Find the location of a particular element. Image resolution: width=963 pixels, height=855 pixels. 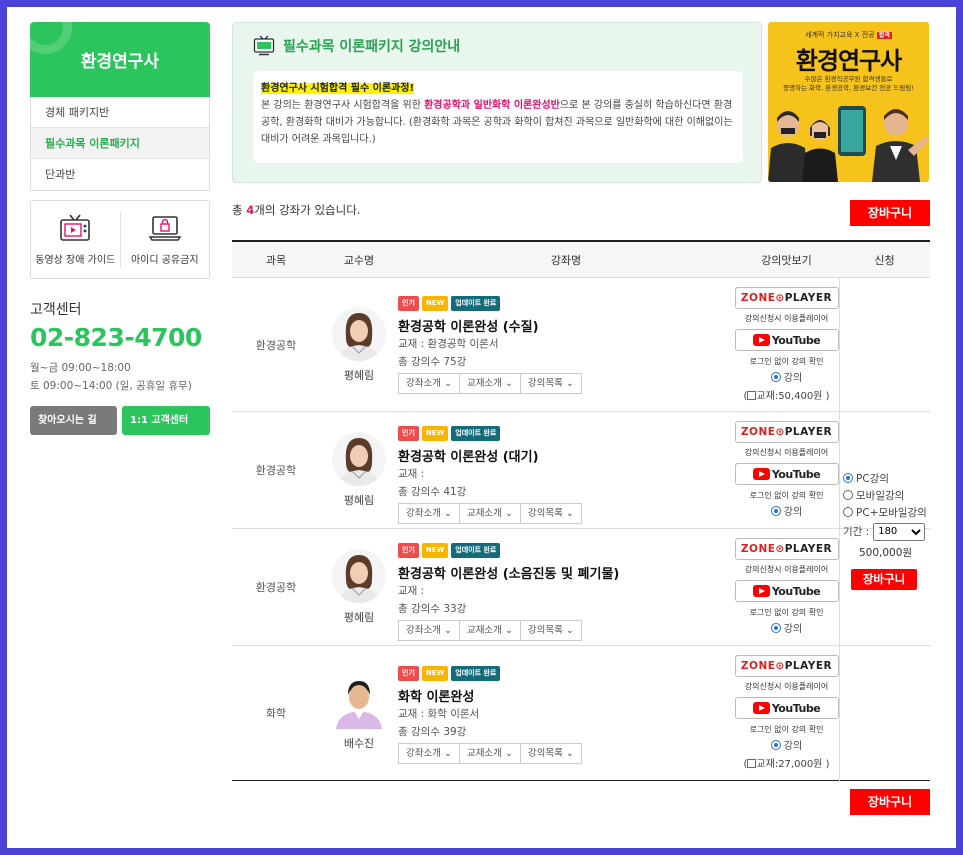

quick-links: 동영상 장애 가이드 아이디 공유금지 is located at coordinates (120, 239).